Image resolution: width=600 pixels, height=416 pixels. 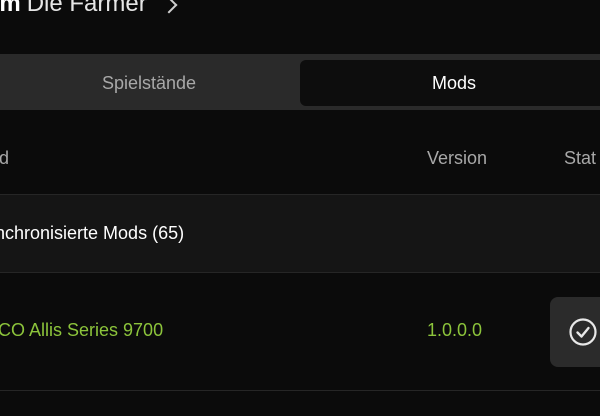 I want to click on column-header-mod: od, so click(x=4, y=158).